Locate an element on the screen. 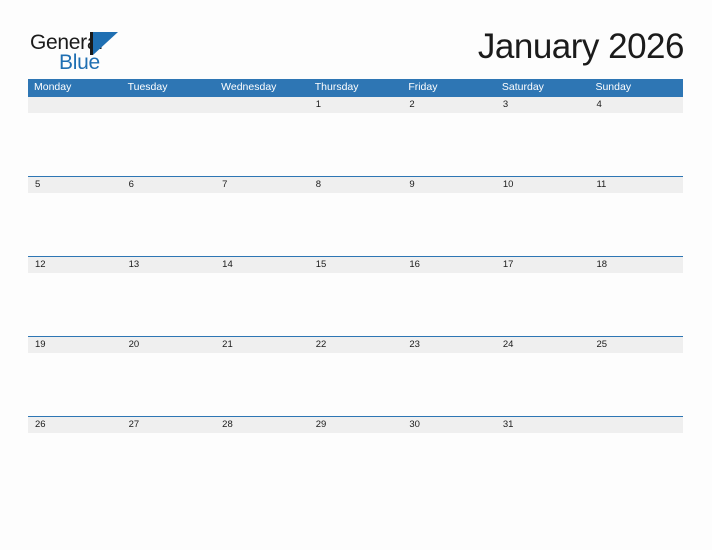 The width and height of the screenshot is (712, 550). day-cell: 29 is located at coordinates (356, 425).